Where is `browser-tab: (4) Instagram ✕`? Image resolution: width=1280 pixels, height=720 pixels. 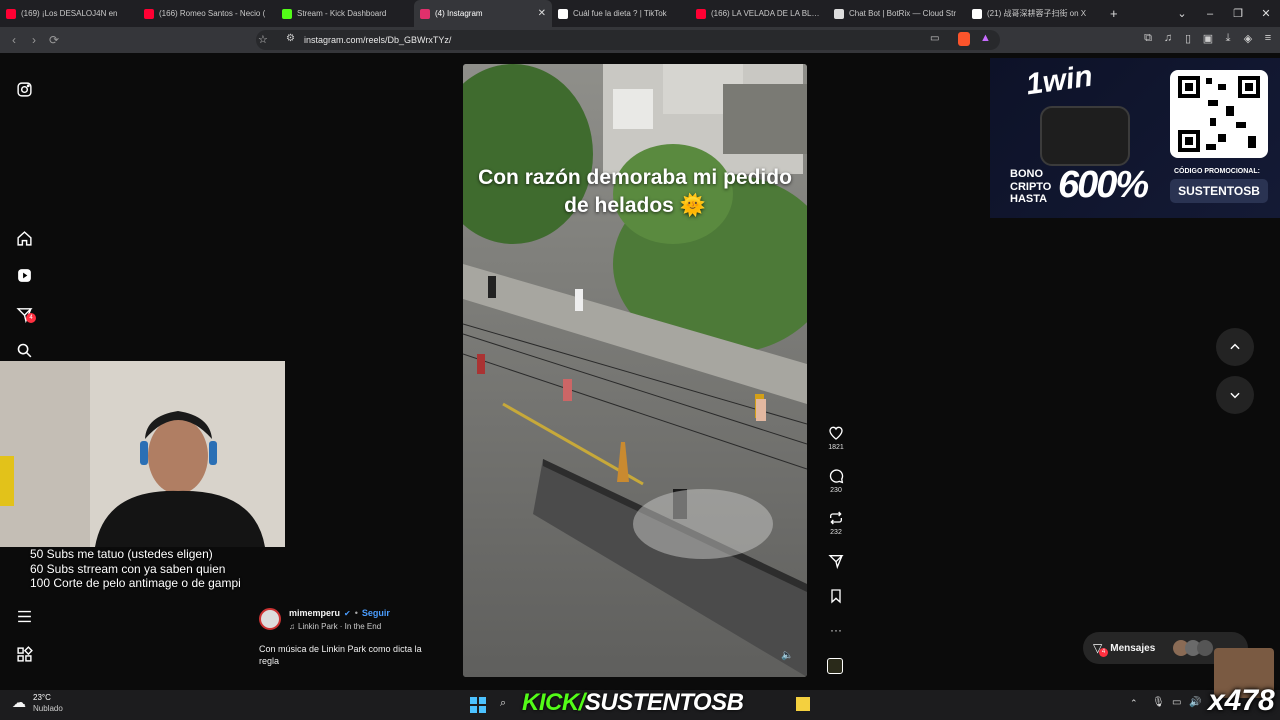
browser-tab: (4) Instagram ✕ is located at coordinates (483, 13).